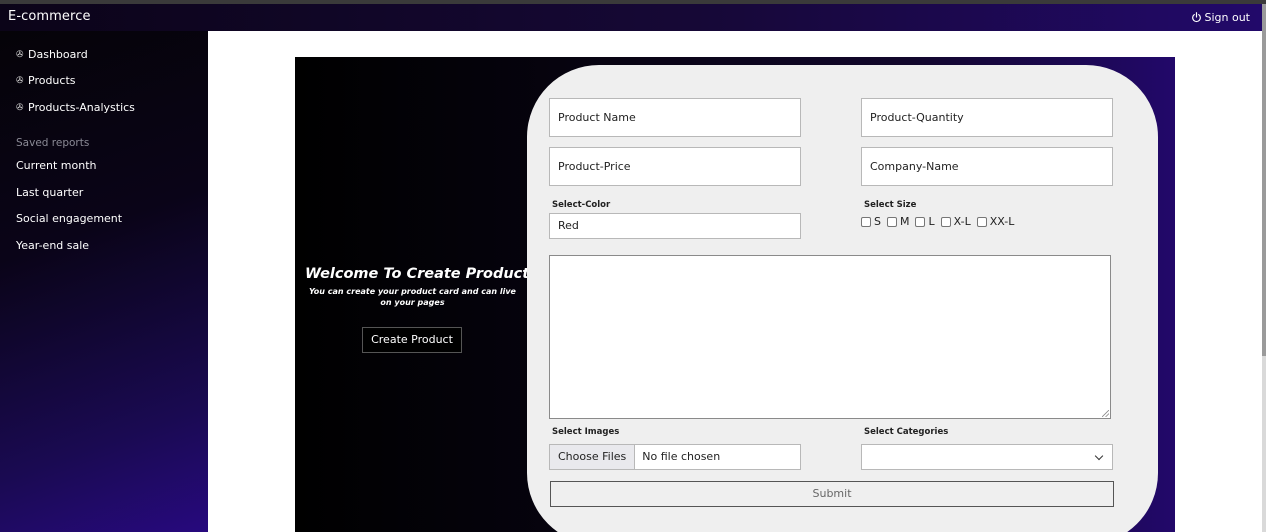 Image resolution: width=1266 pixels, height=532 pixels. I want to click on size-xl-checkbox, so click(945, 221).